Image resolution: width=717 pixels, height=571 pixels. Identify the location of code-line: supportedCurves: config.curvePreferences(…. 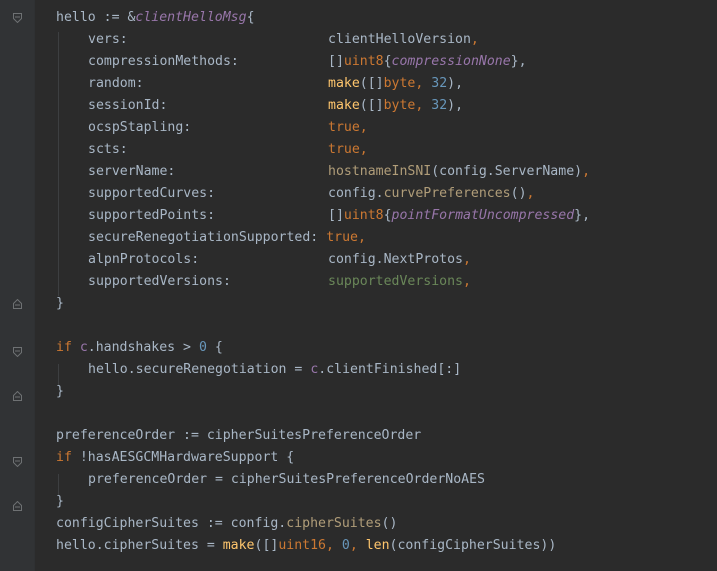
(311, 193).